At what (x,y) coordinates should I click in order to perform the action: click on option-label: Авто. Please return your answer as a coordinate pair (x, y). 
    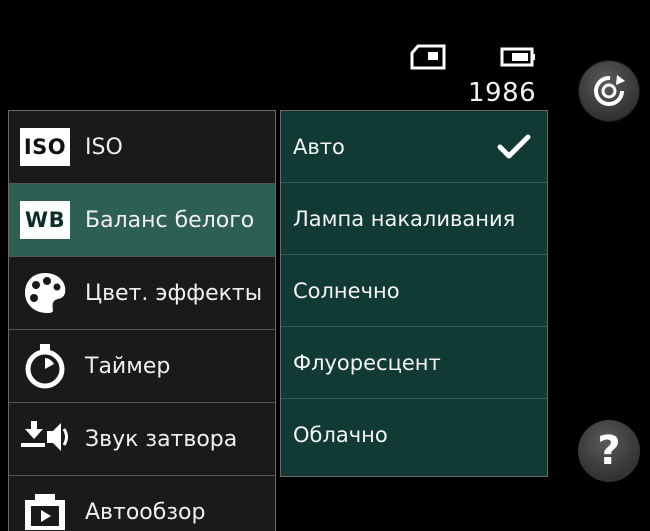
    Looking at the image, I should click on (319, 146).